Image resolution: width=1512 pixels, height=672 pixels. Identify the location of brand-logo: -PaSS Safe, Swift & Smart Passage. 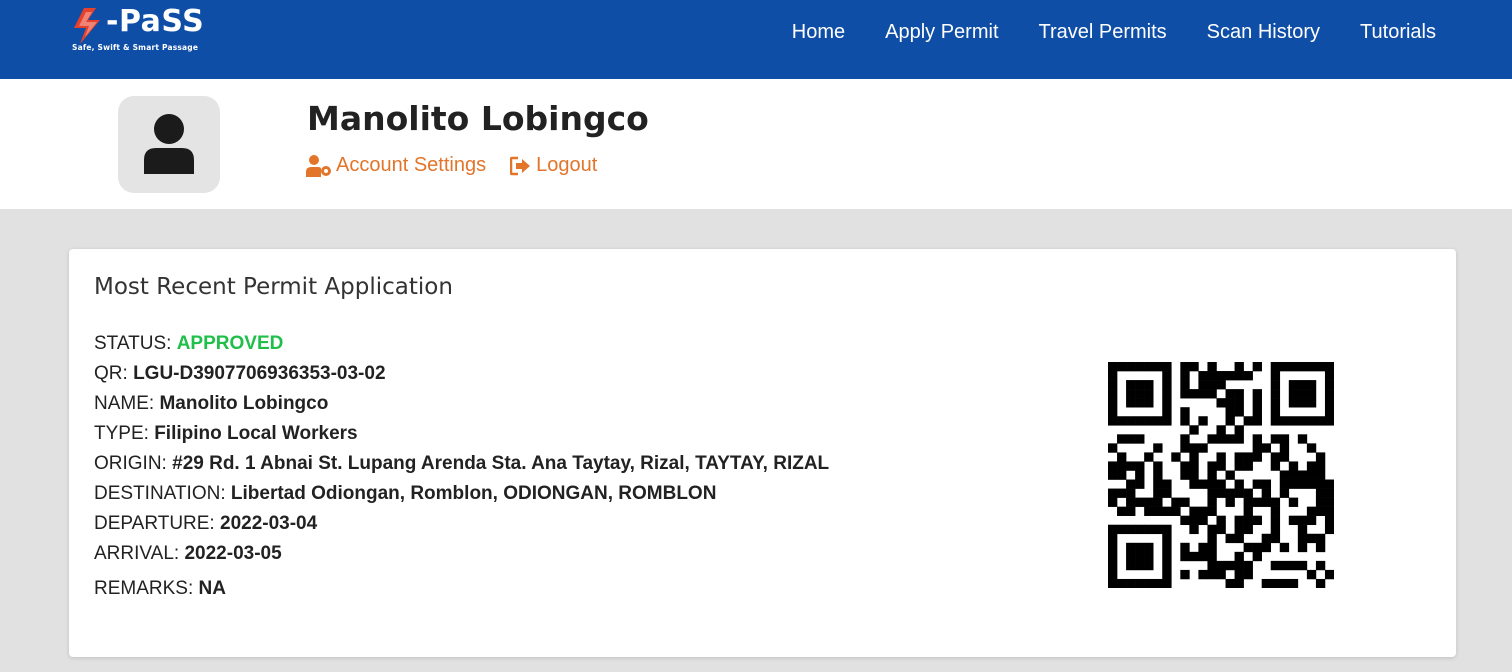
(150, 29).